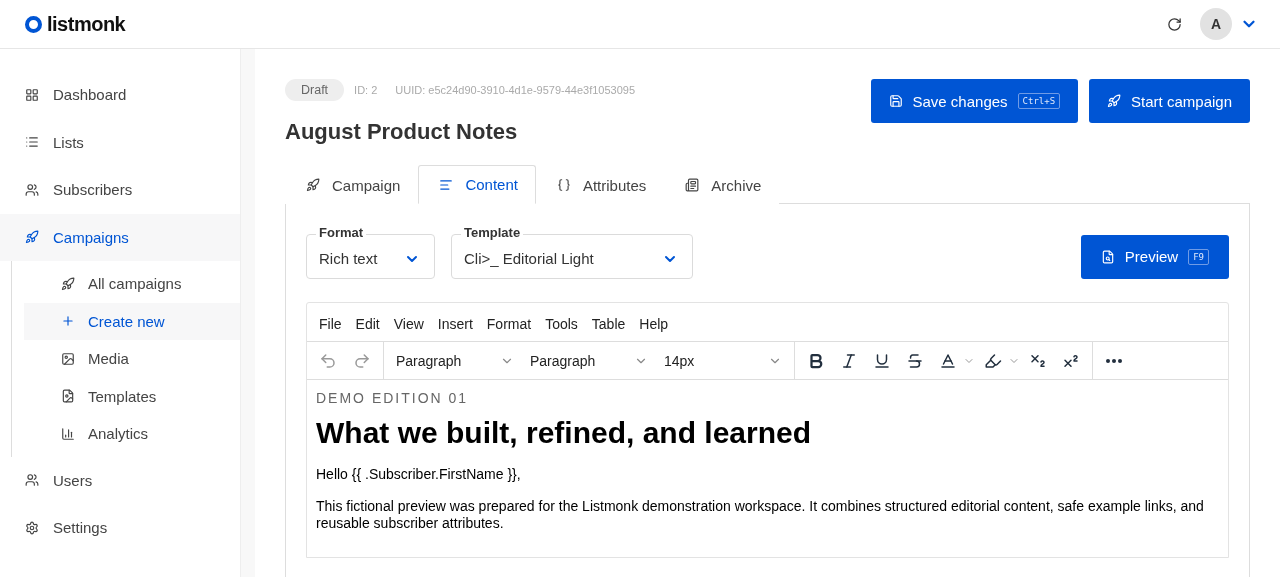  What do you see at coordinates (654, 324) in the screenshot?
I see `menu-item: Help` at bounding box center [654, 324].